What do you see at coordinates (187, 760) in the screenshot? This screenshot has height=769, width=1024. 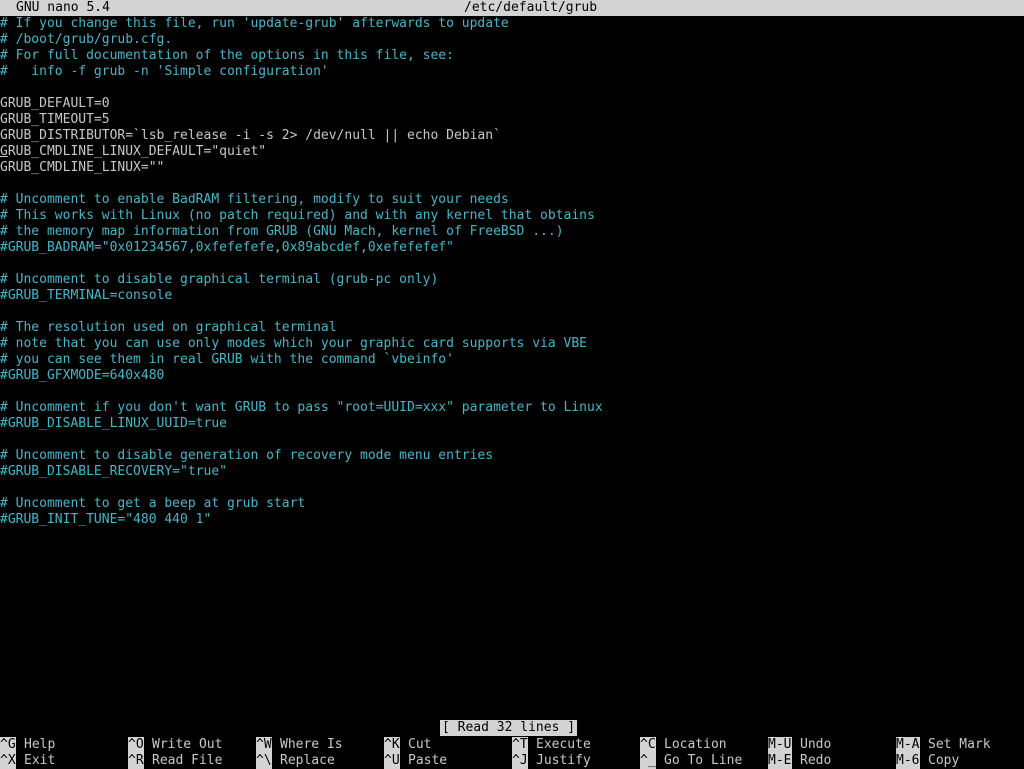 I see `shortcut-label: Read File` at bounding box center [187, 760].